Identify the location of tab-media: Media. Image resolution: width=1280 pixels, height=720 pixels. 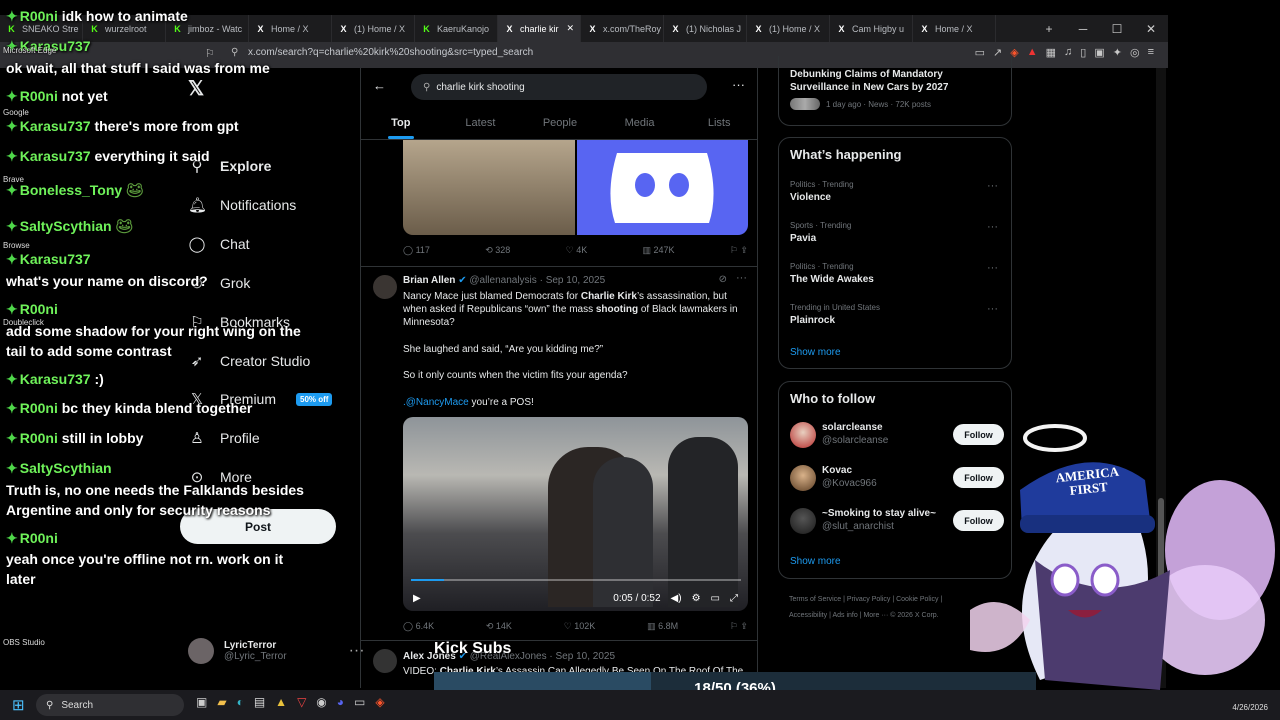
(640, 122).